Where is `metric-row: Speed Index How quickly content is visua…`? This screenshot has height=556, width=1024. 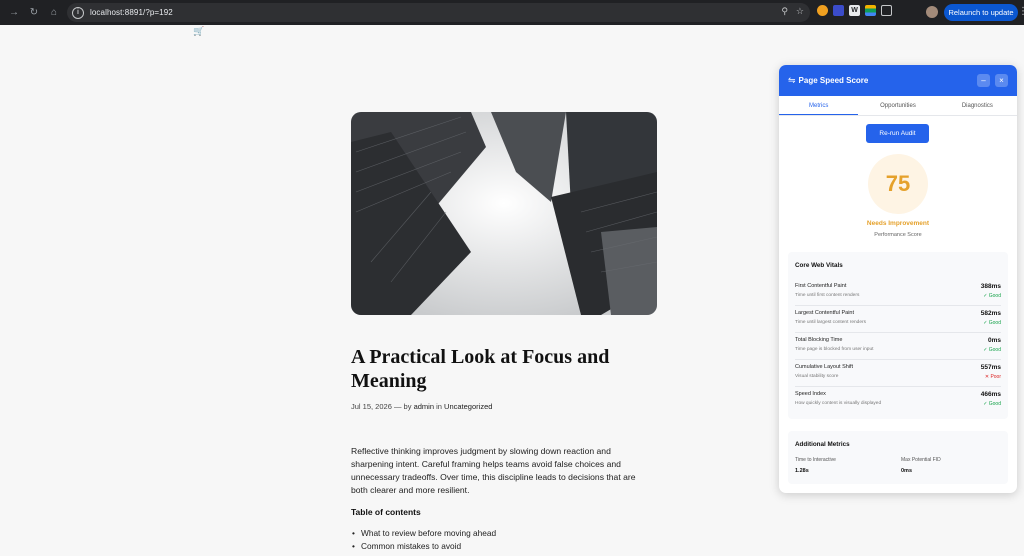 metric-row: Speed Index How quickly content is visua… is located at coordinates (898, 400).